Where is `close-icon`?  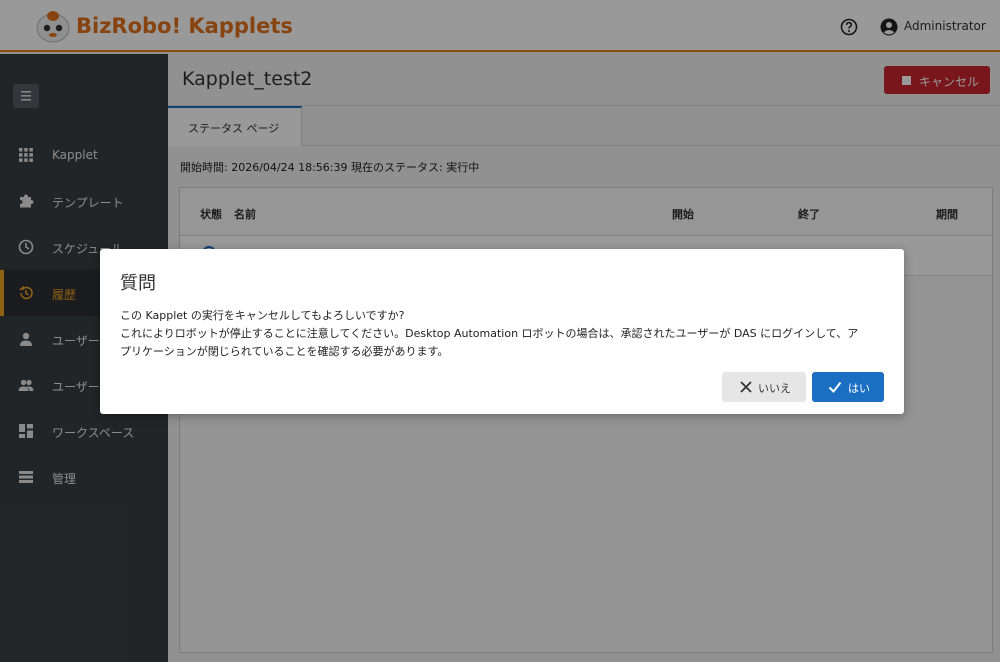
close-icon is located at coordinates (746, 387).